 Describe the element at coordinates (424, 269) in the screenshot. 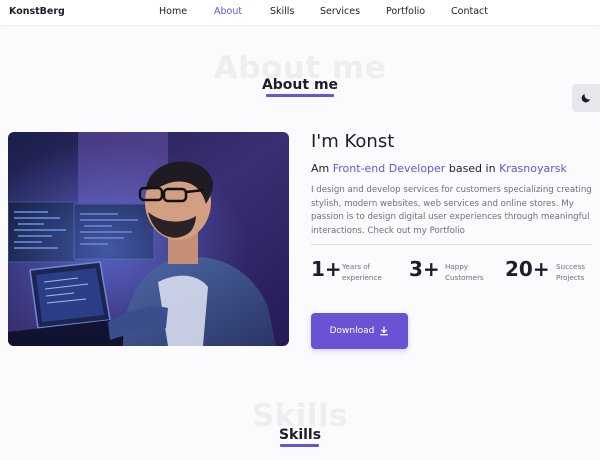

I see `stat-customers-number: 3+` at that location.